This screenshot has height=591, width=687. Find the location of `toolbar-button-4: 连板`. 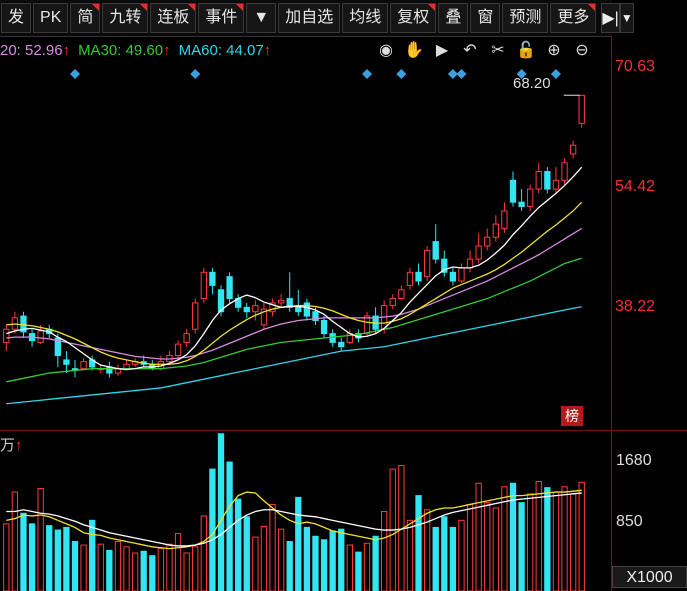

toolbar-button-4: 连板 is located at coordinates (173, 18).